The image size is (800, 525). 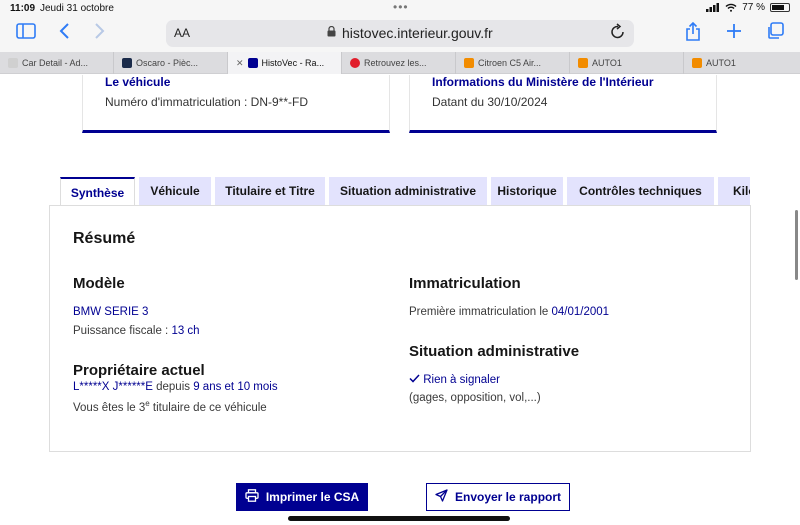 I want to click on tab-controles: Contrôles techniques, so click(x=640, y=191).